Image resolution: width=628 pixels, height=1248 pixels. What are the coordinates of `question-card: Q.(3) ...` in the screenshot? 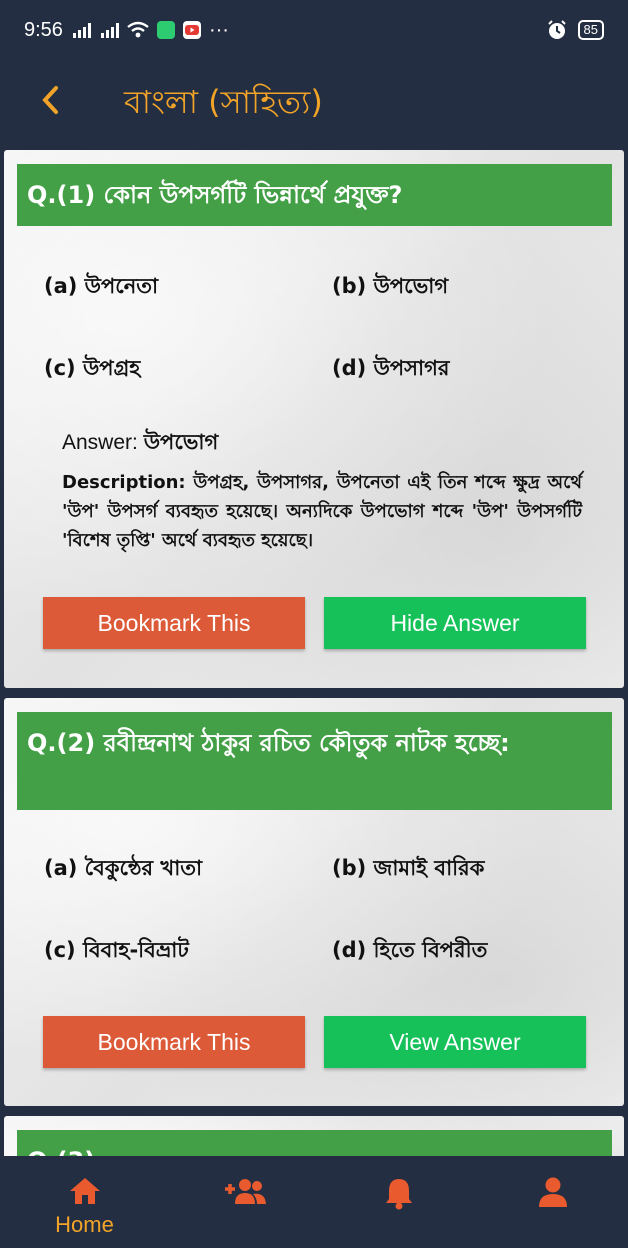 It's located at (314, 1136).